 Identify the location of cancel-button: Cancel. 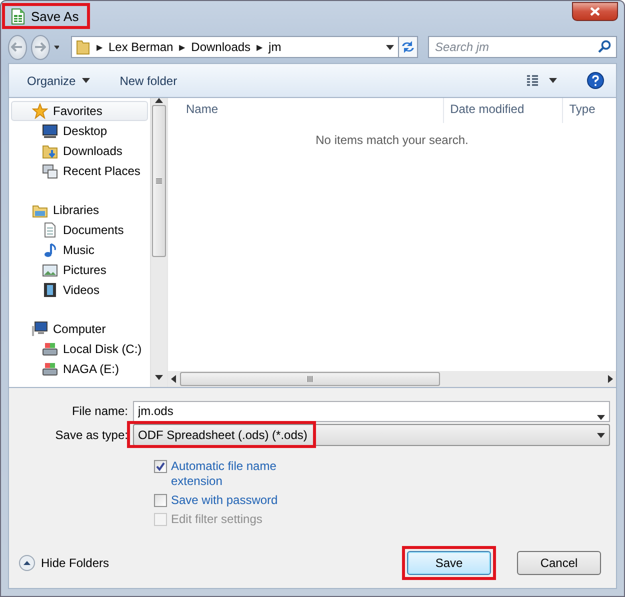
(559, 563).